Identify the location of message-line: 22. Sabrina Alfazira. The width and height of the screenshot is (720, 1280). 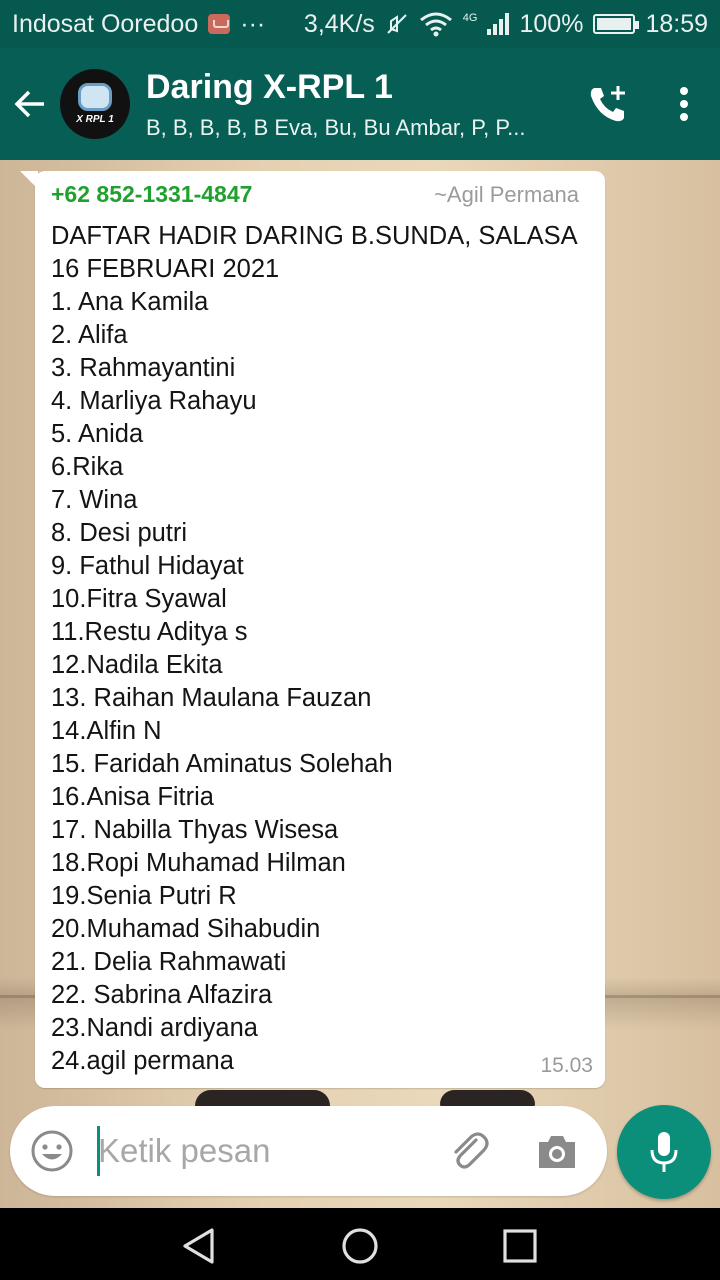
(162, 995).